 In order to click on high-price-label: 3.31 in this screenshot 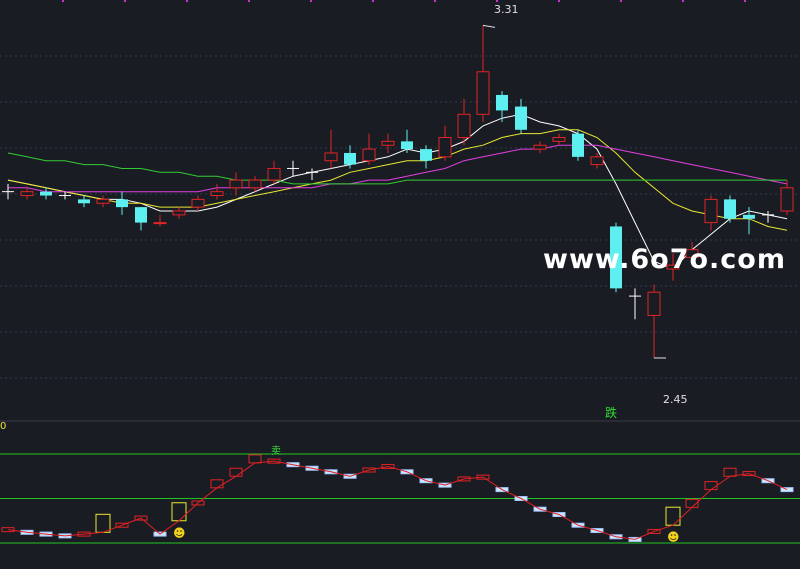, I will do `click(506, 9)`.